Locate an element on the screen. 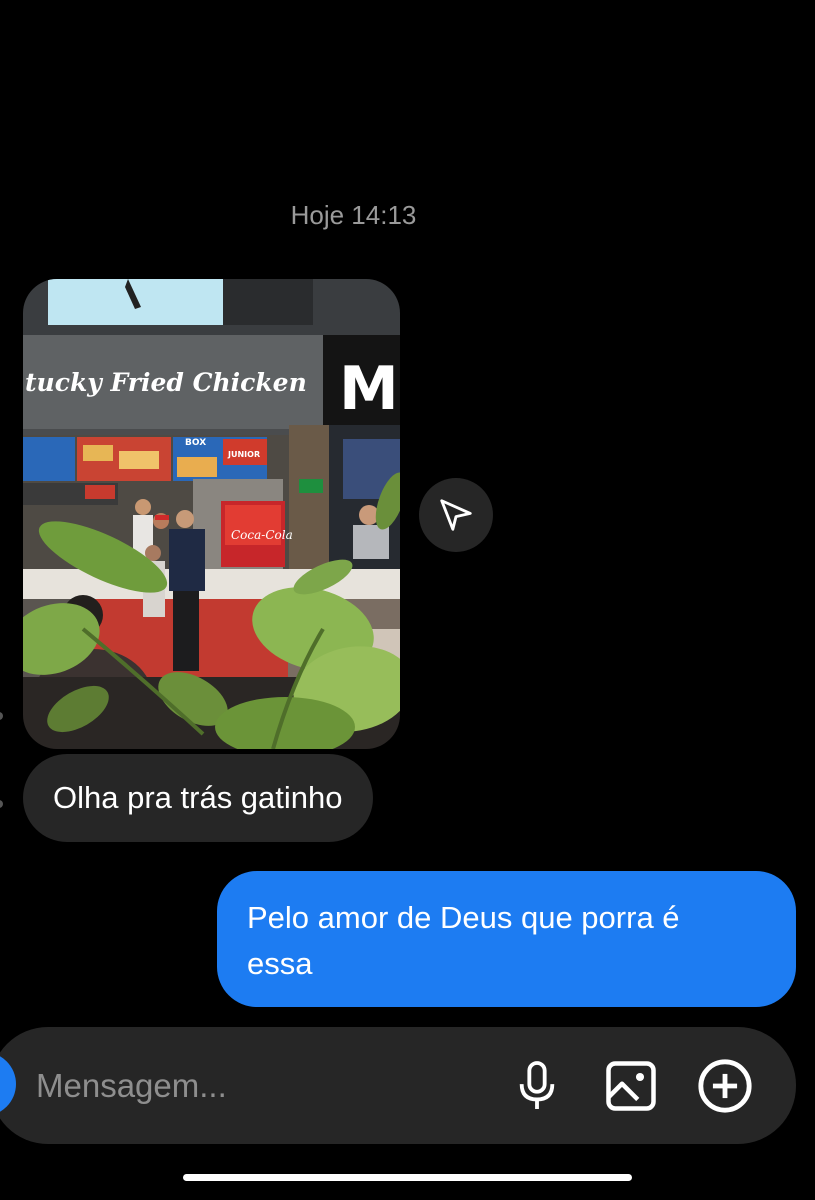 This screenshot has height=1200, width=815. incoming-message-text: Olha pra trás gatinho is located at coordinates (198, 797).